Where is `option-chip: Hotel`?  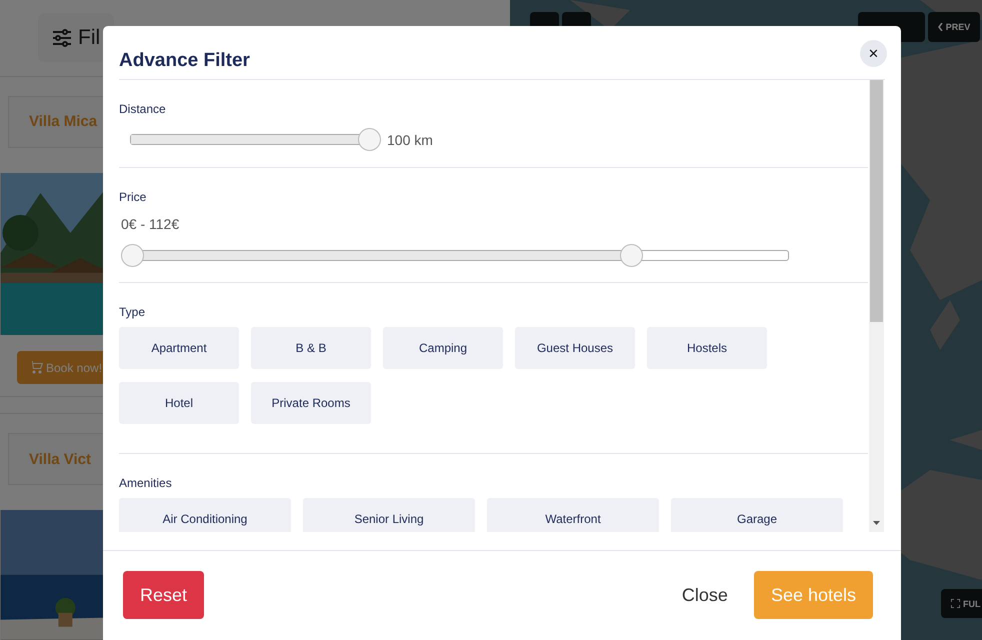
option-chip: Hotel is located at coordinates (179, 403).